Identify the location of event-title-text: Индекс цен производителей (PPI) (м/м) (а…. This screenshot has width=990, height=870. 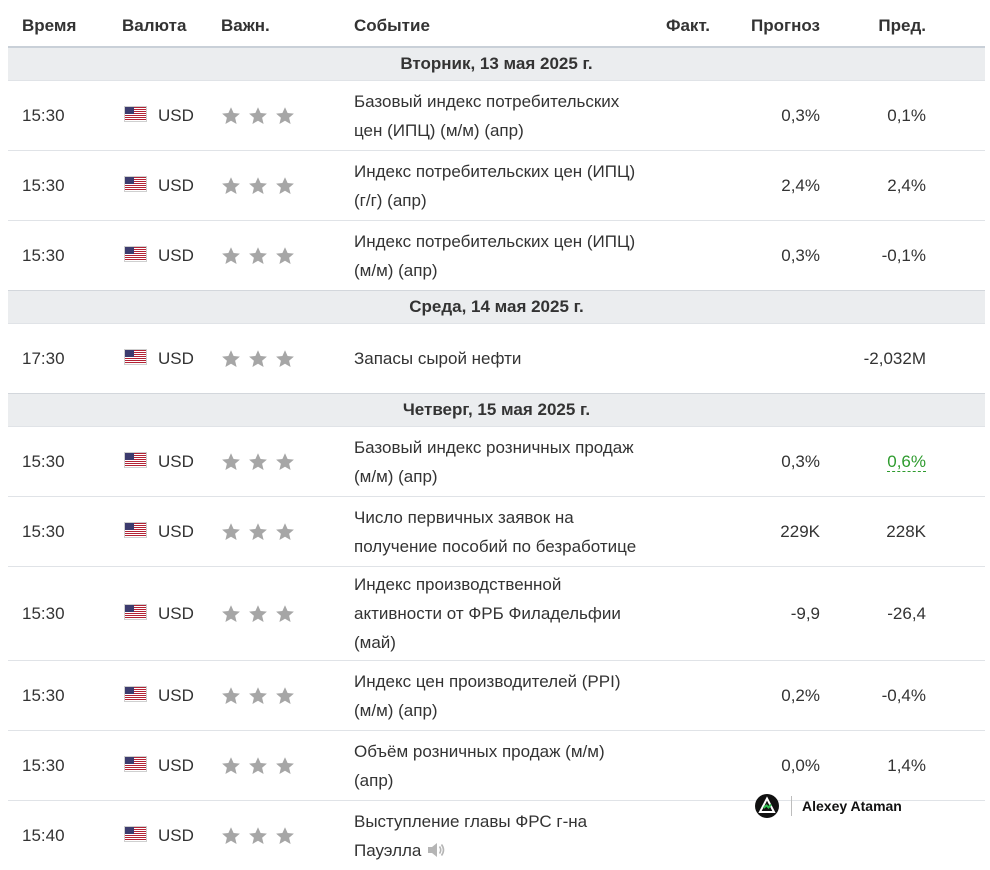
(487, 696).